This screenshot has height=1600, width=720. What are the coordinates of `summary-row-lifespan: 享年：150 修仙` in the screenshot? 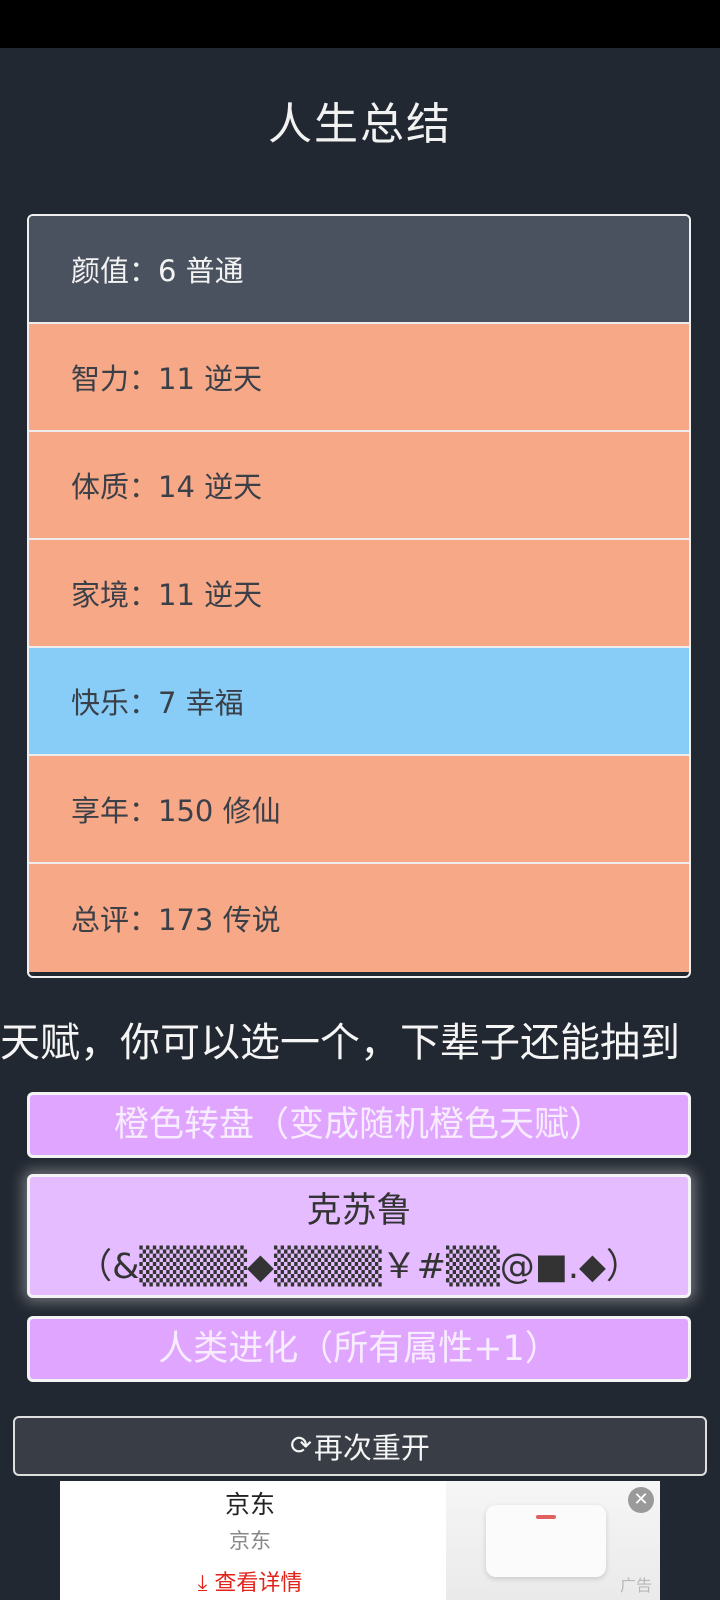 It's located at (359, 810).